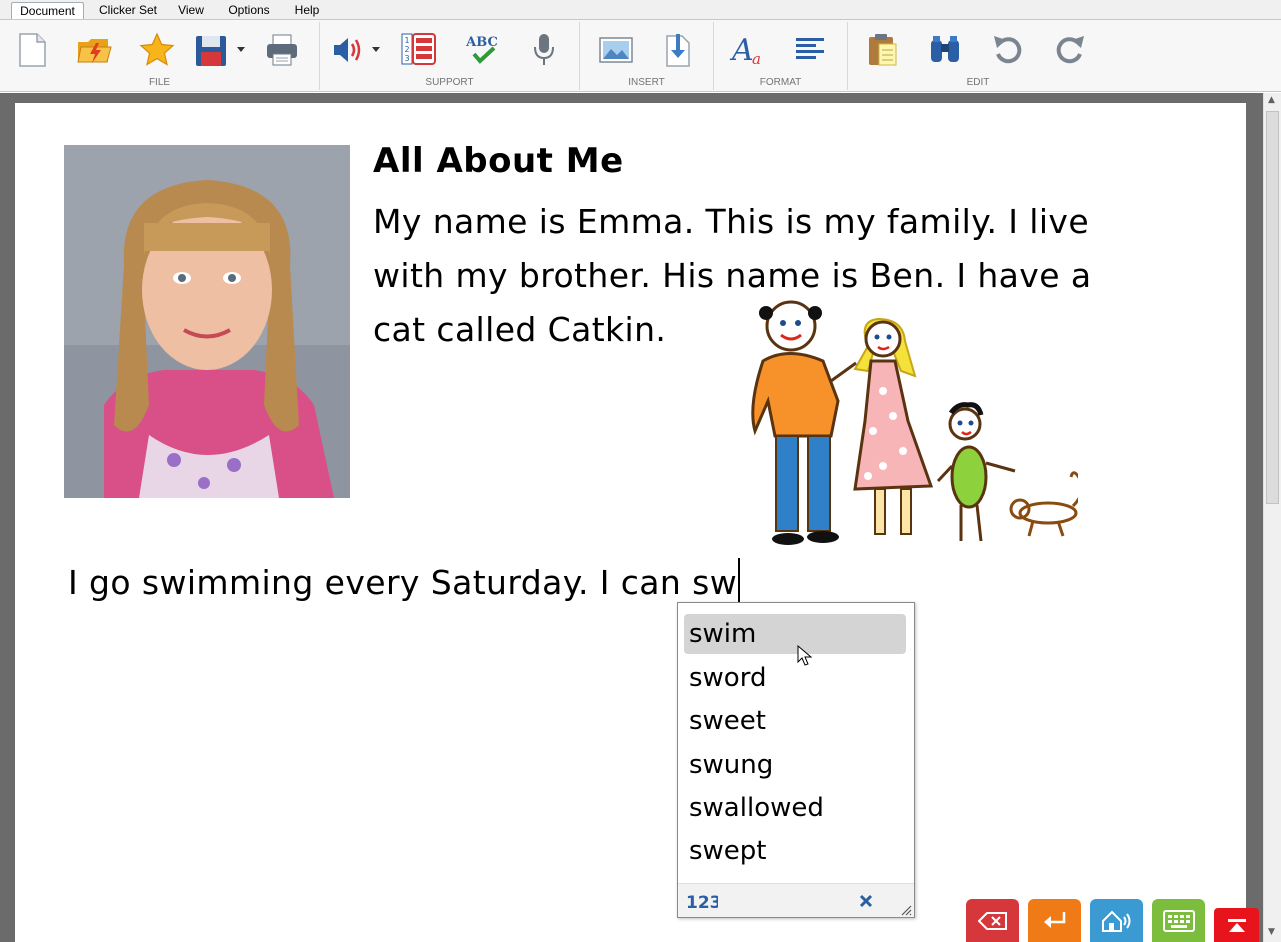  Describe the element at coordinates (449, 82) in the screenshot. I see `ribbon-group-label-support: SUPPORT` at that location.